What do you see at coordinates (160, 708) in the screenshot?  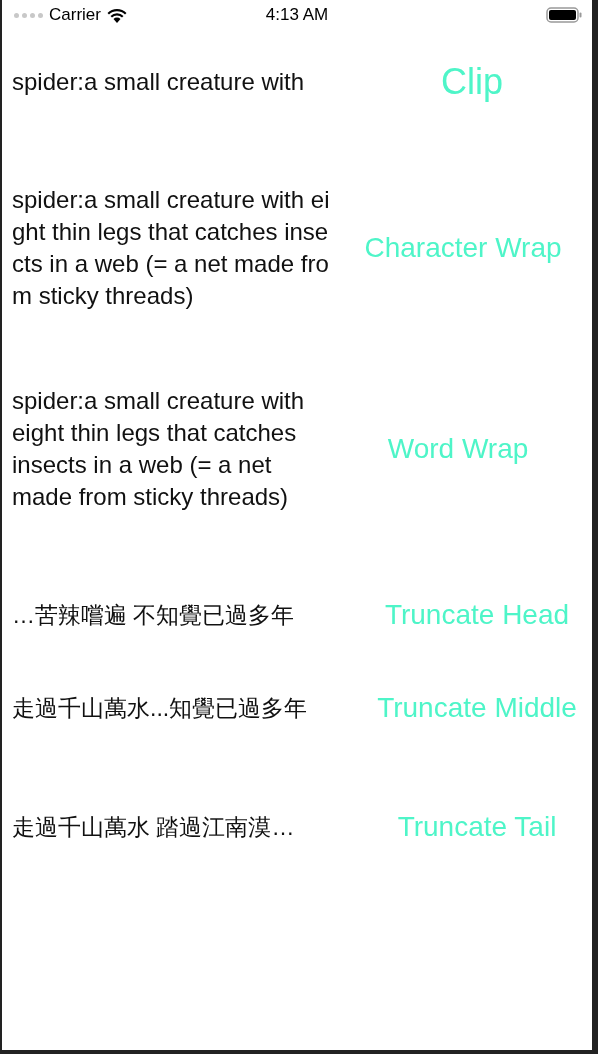 I see `sample-text: 走過千山萬水...知覺已過多年` at bounding box center [160, 708].